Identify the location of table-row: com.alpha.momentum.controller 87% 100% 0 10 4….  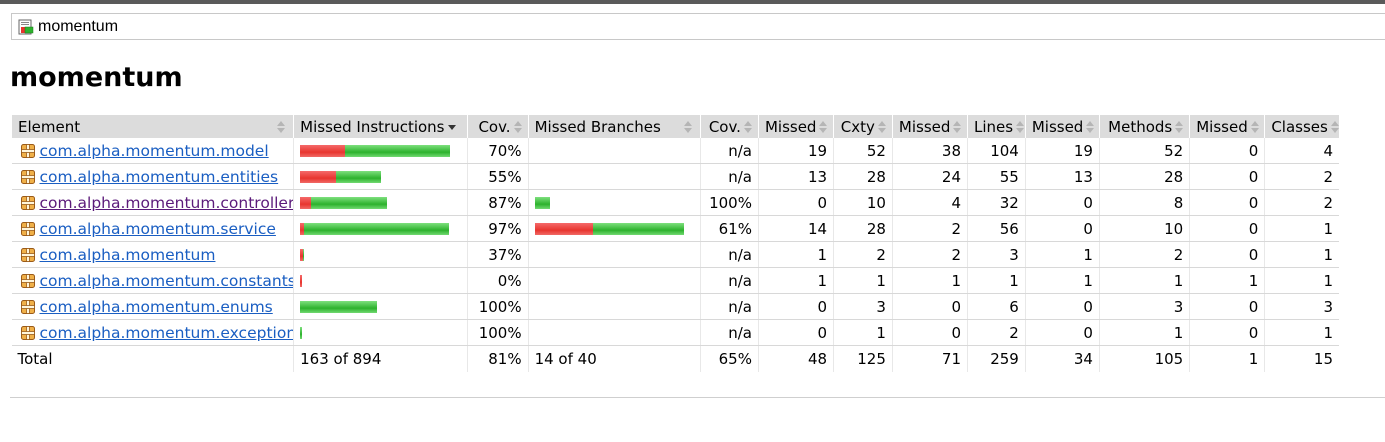
(675, 202).